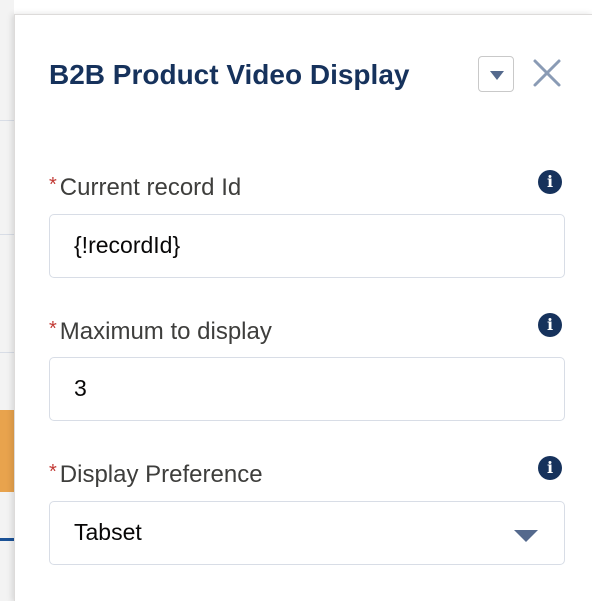 The height and width of the screenshot is (601, 592). I want to click on display-preference-label: * Display Preference, so click(156, 473).